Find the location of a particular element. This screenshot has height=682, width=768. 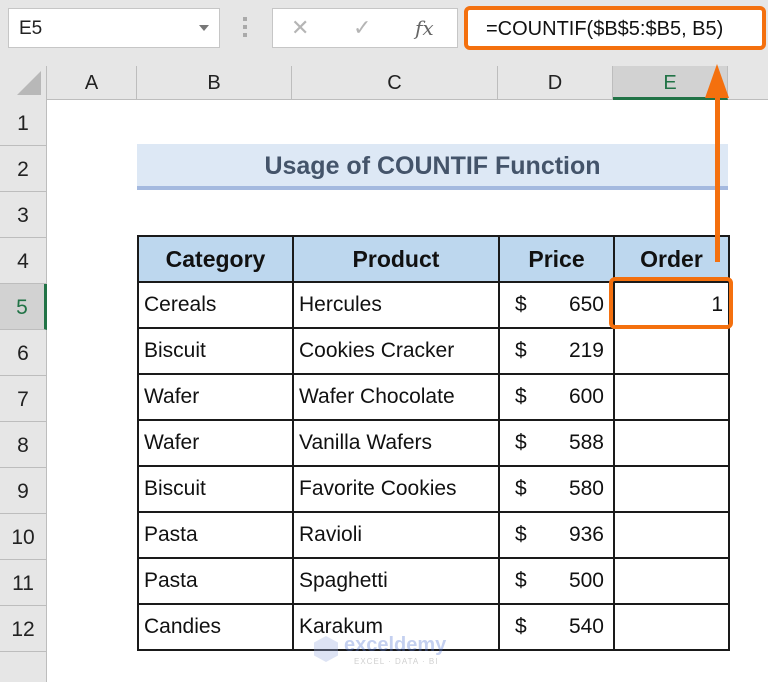

cell-price: $580 is located at coordinates (556, 489).